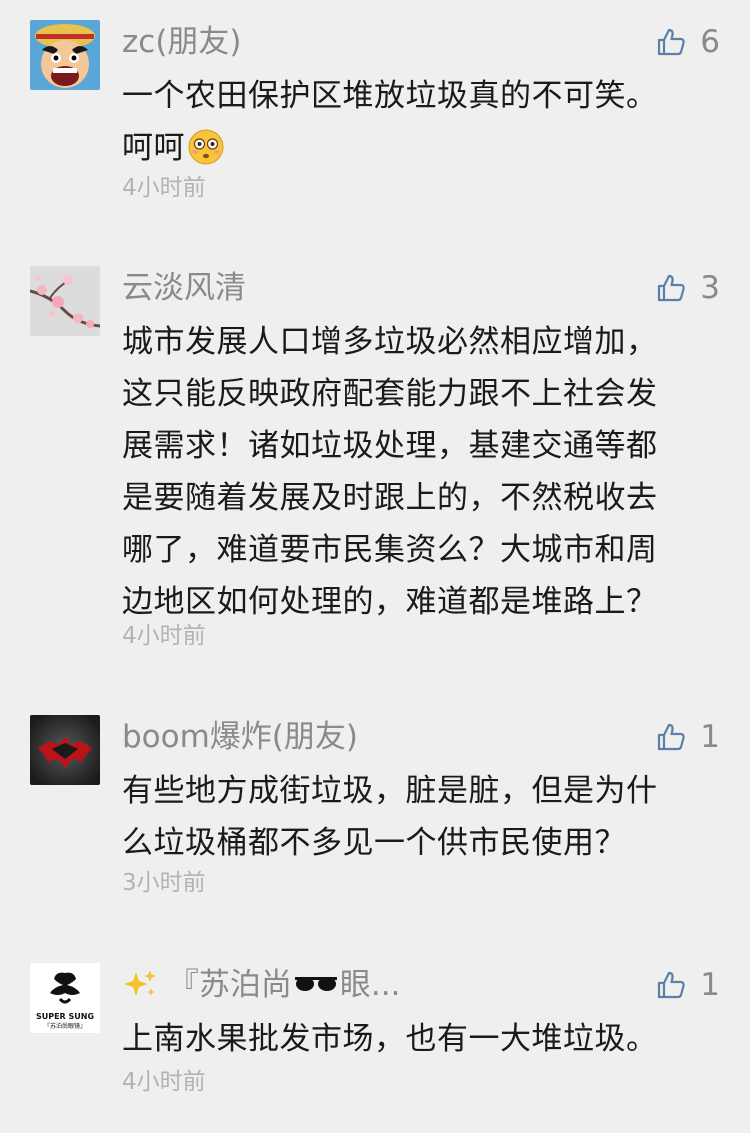  I want to click on like-count: 6, so click(710, 42).